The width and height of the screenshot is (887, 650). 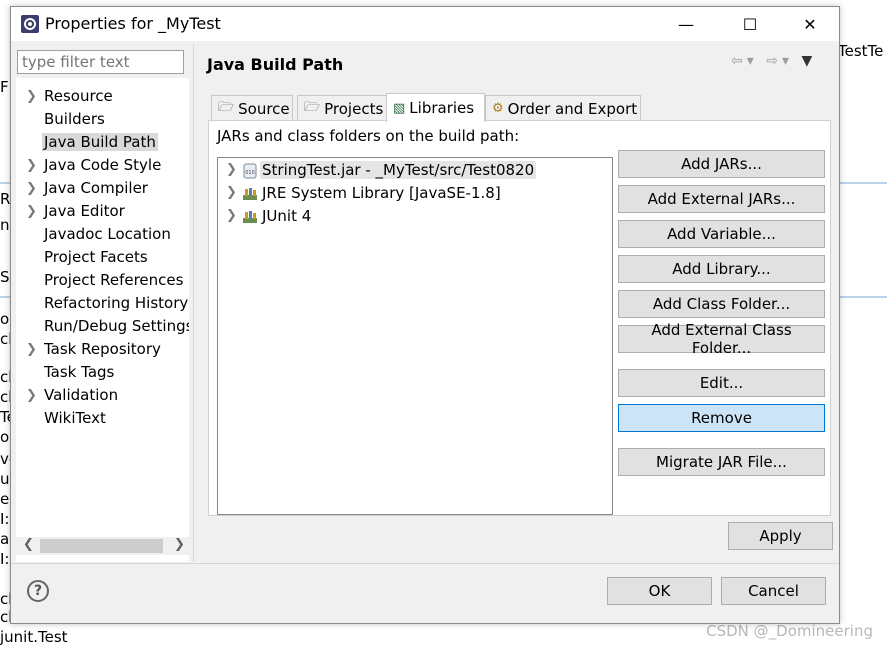 I want to click on back-menu-icon: ▾, so click(x=752, y=61).